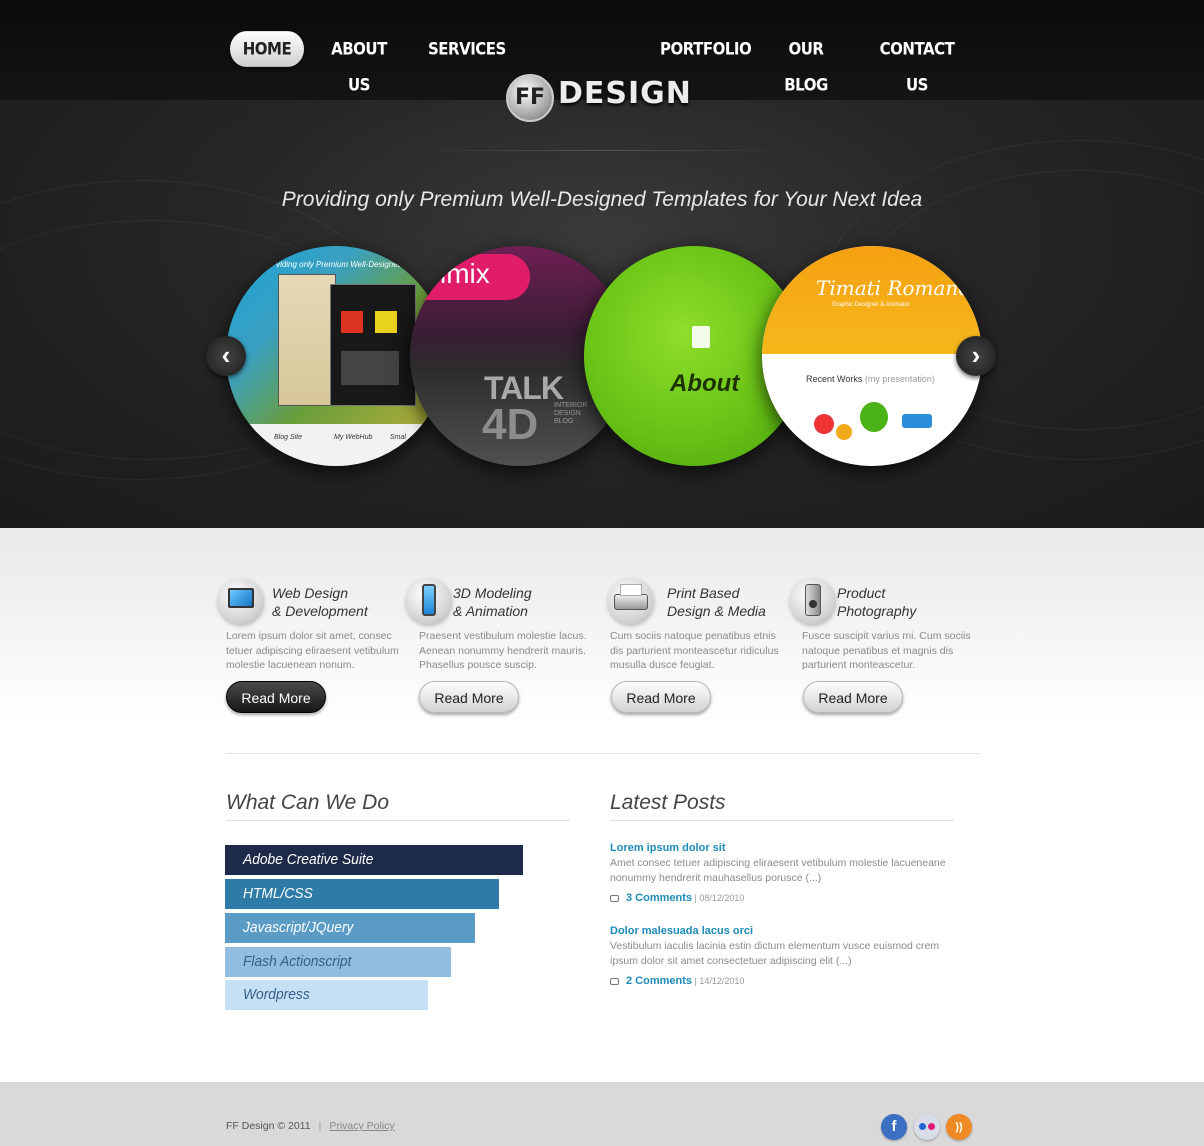  I want to click on skill-bar: Wordpress, so click(326, 995).